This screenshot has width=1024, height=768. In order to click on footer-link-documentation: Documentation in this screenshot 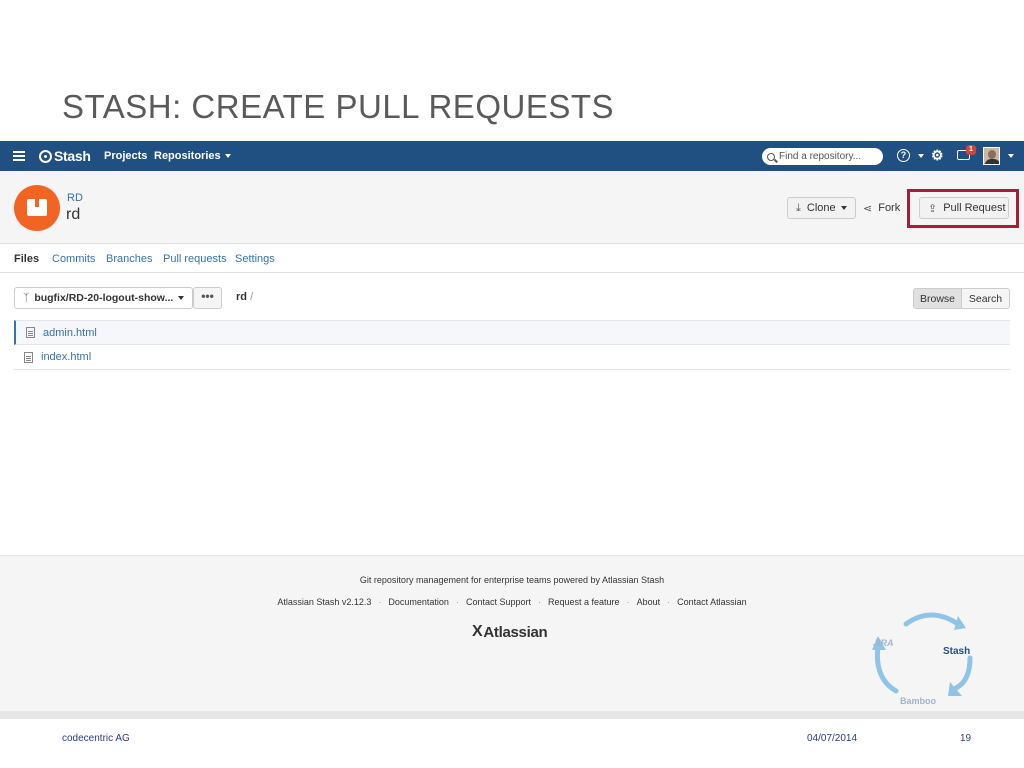, I will do `click(418, 602)`.